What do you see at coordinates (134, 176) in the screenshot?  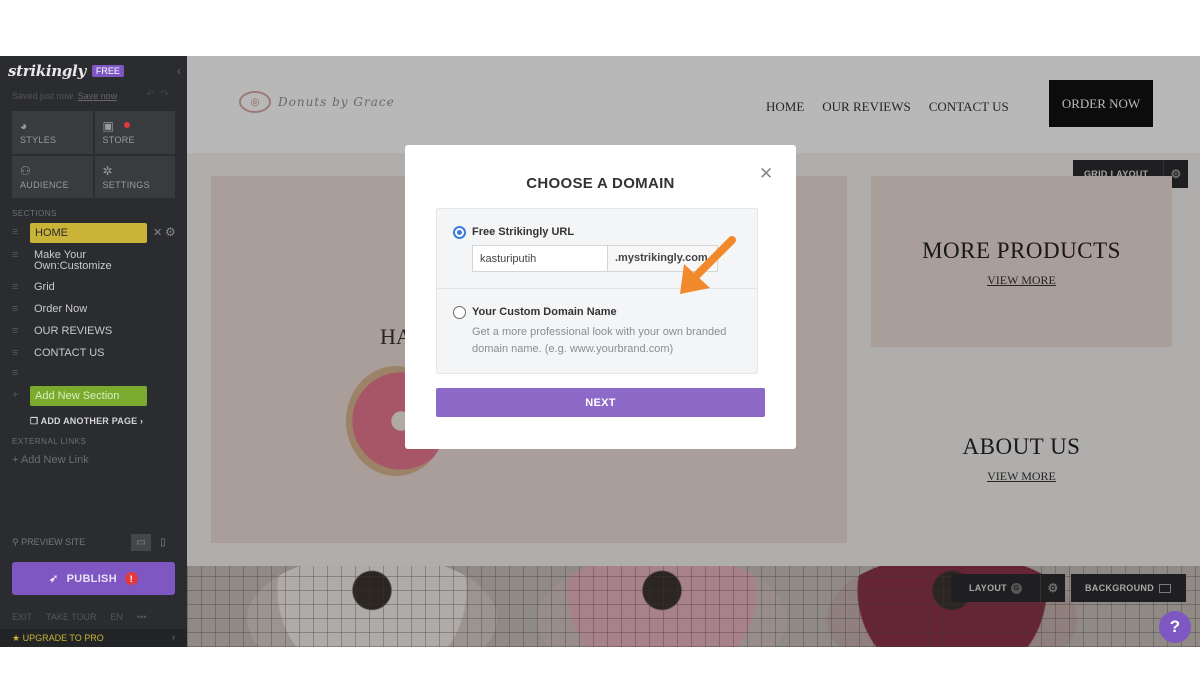 I see `tile-settings: ✲ SETTINGS` at bounding box center [134, 176].